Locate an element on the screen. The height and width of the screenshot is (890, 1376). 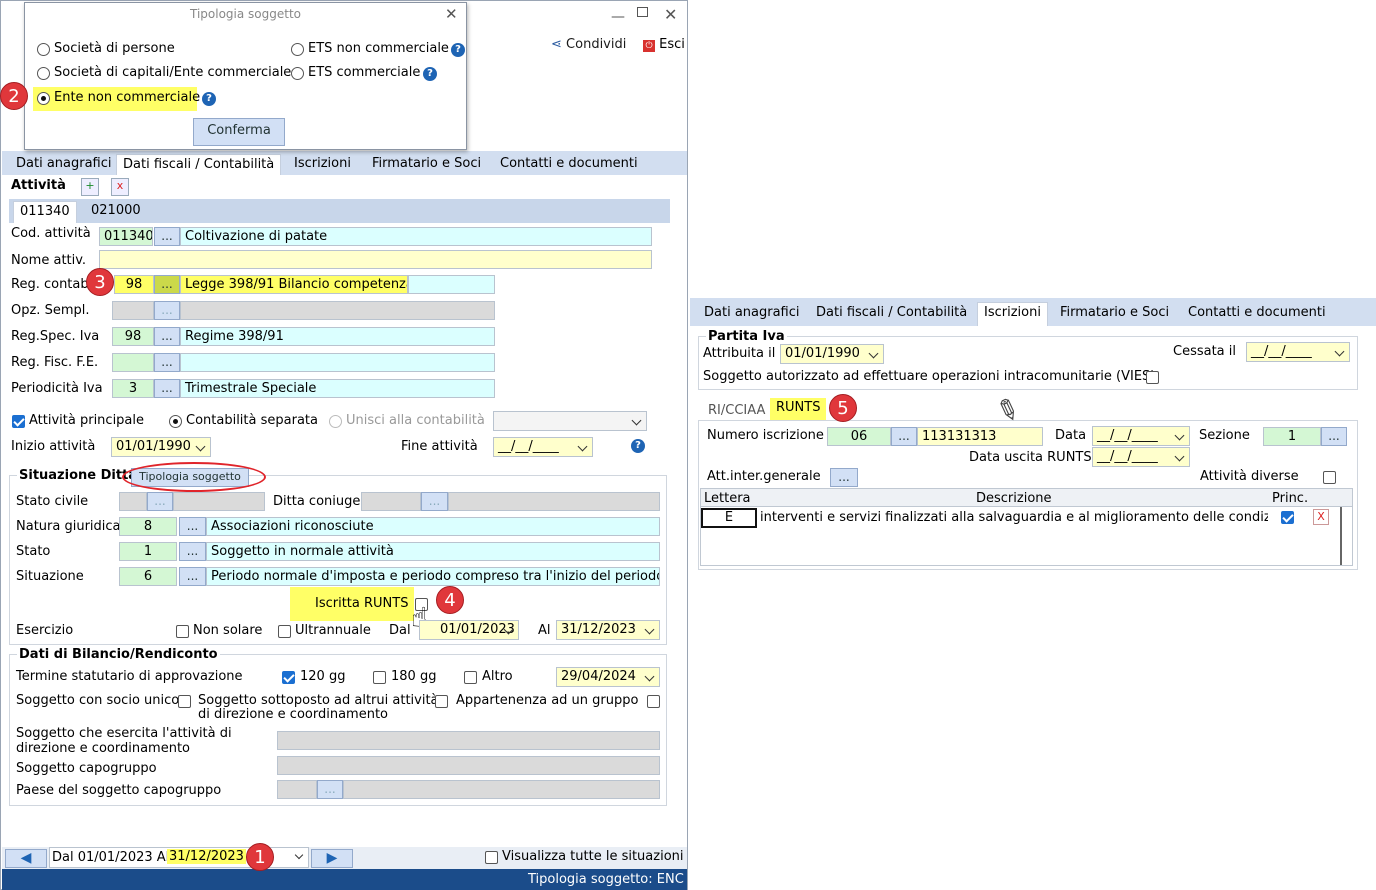
numero-code: 06 is located at coordinates (859, 436).